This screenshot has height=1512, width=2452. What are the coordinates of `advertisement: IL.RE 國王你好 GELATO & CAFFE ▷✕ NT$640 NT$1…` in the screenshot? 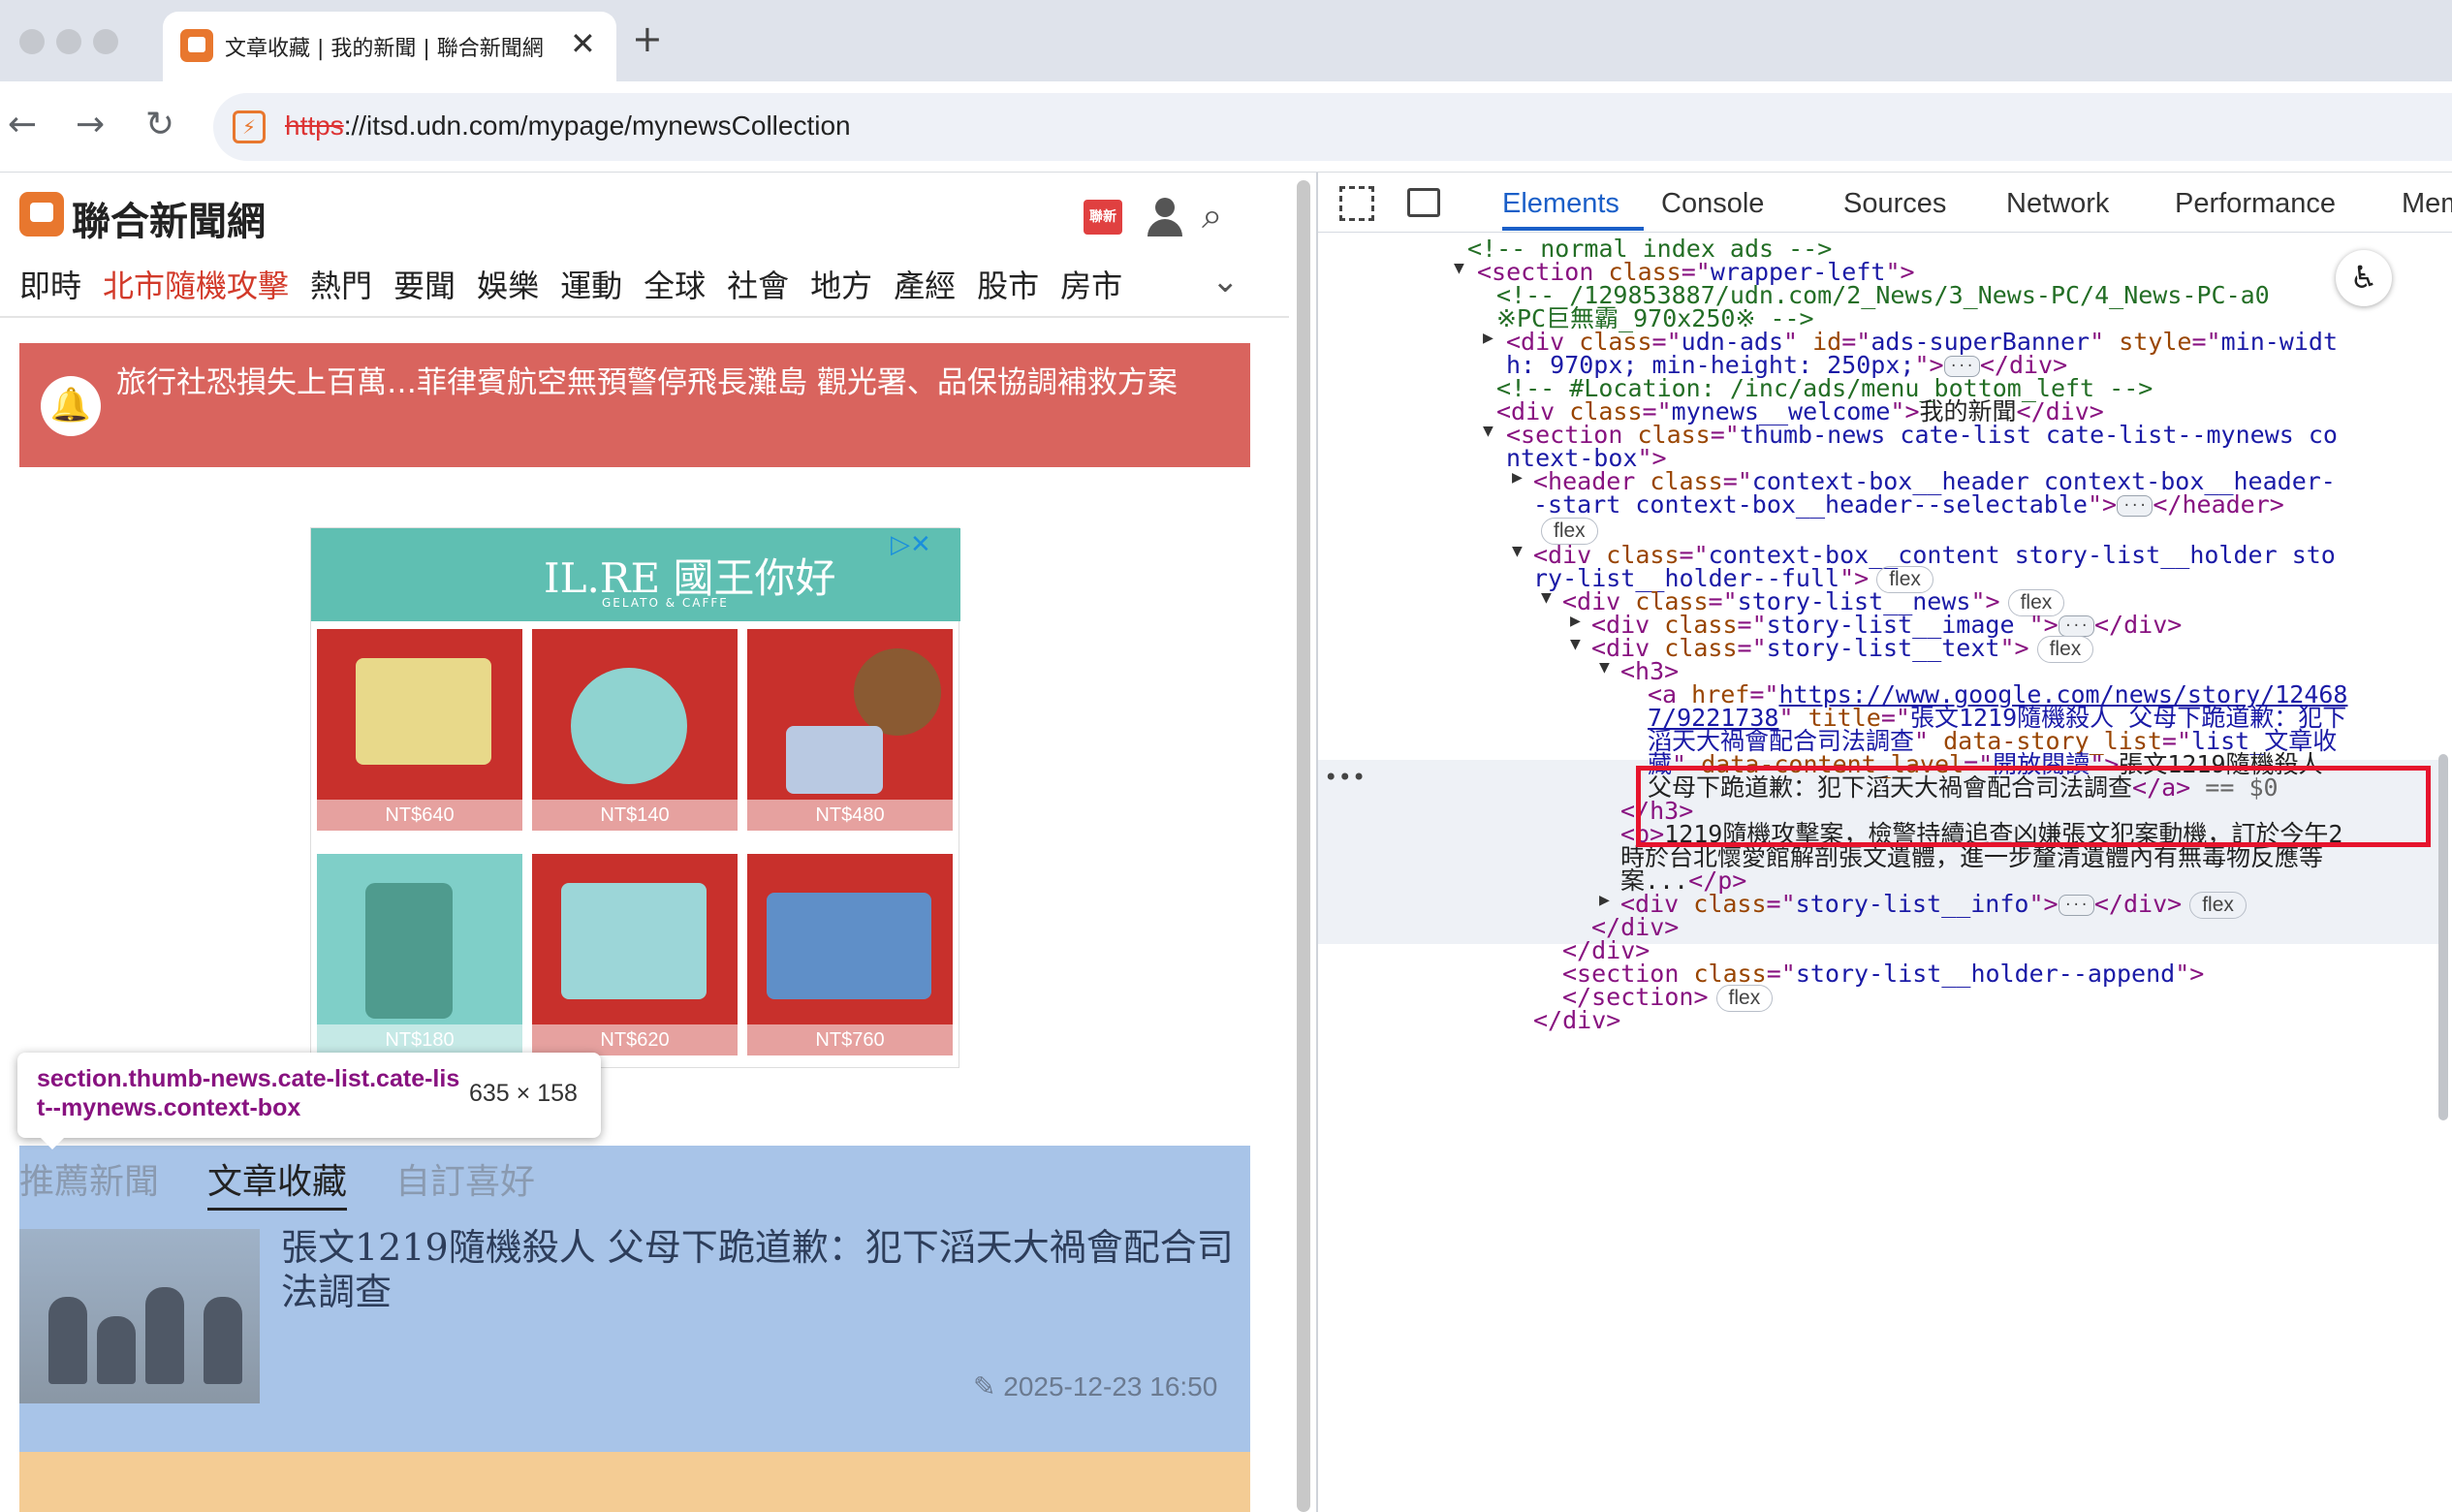 It's located at (635, 797).